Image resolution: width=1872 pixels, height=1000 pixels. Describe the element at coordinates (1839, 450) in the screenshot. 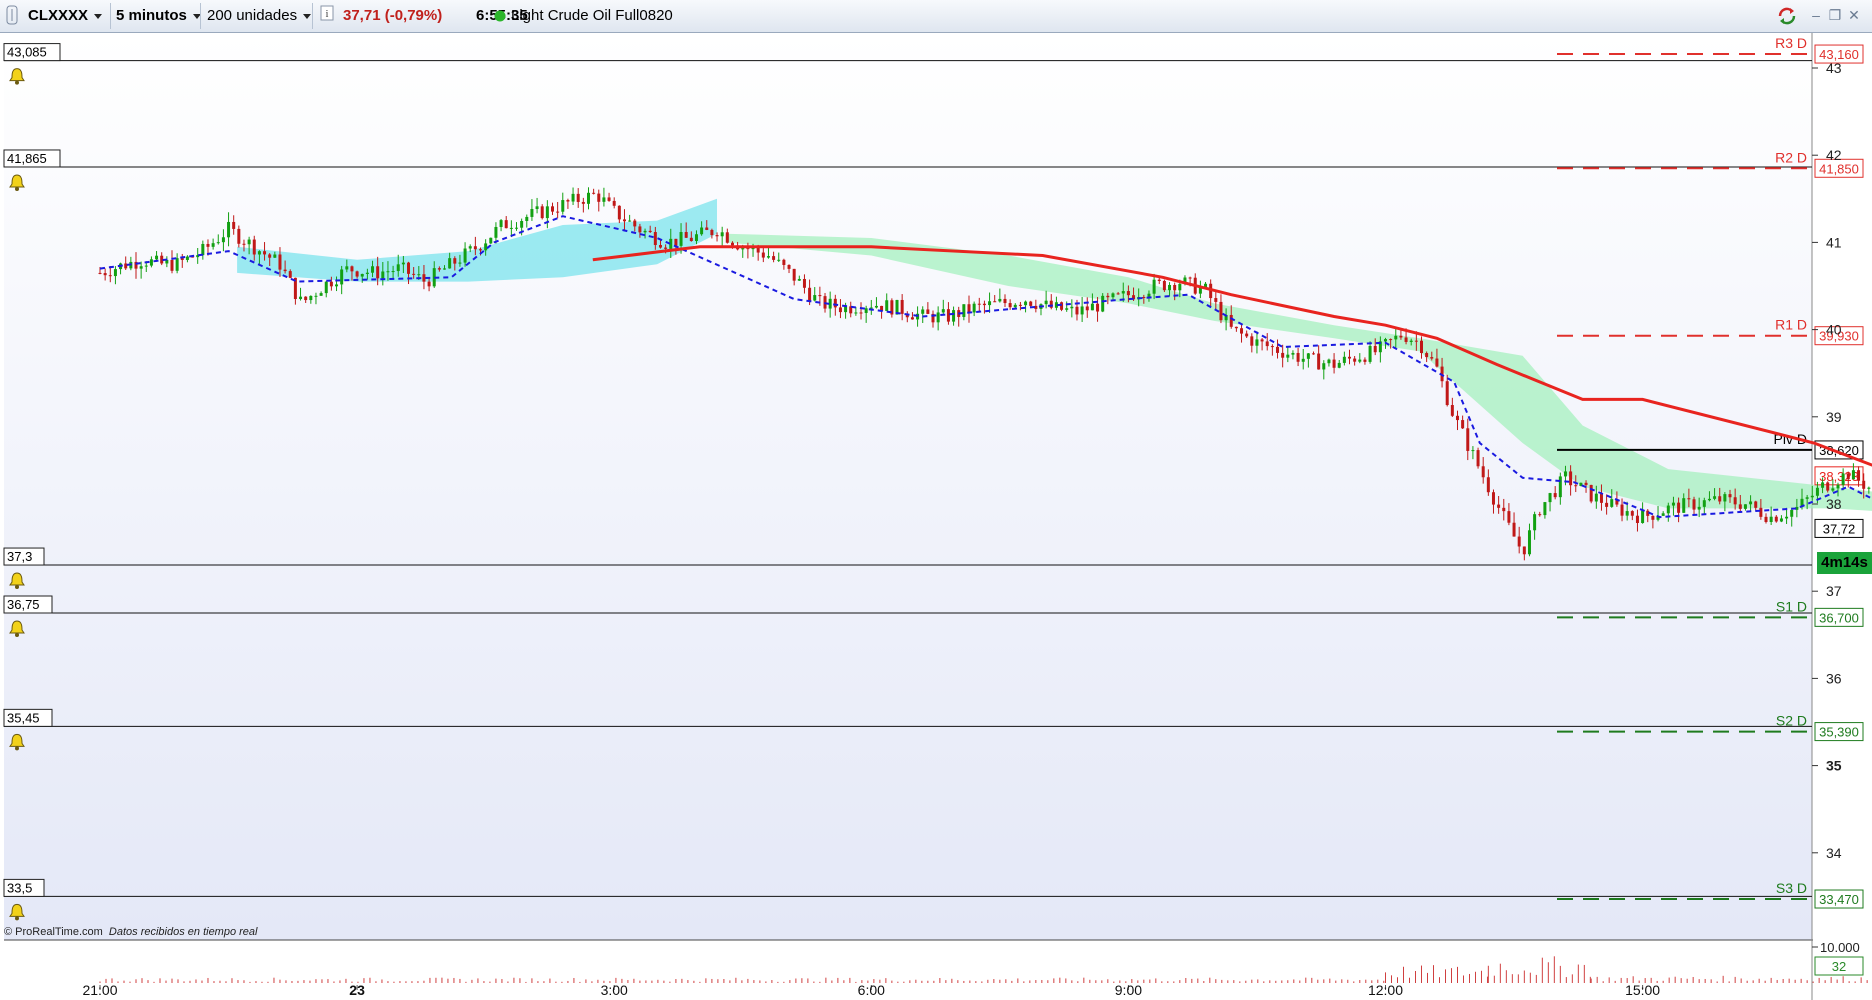

I see `price-tag: 38,620` at that location.